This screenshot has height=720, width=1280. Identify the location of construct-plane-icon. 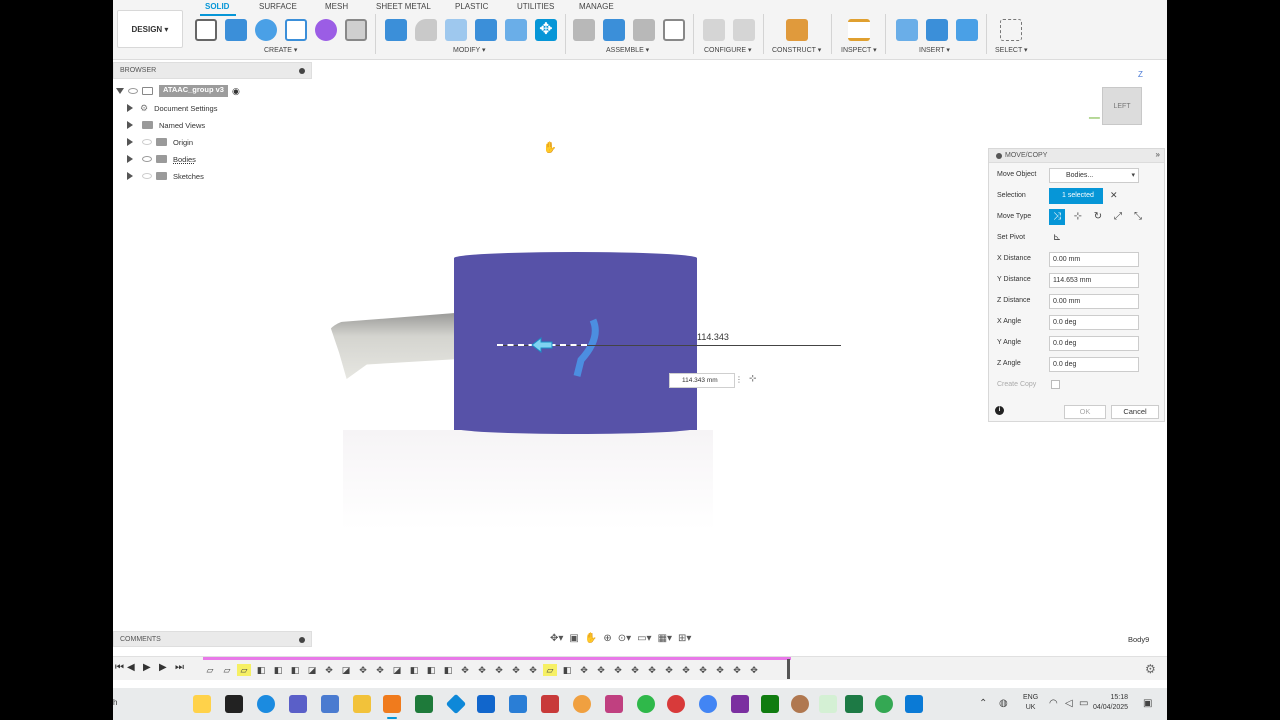
(797, 30).